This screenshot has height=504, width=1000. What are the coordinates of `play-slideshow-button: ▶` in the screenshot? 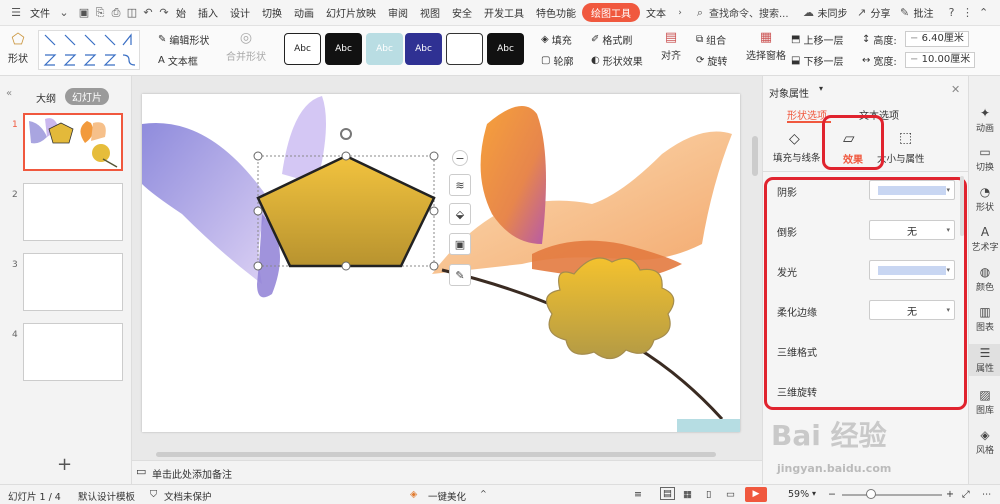 It's located at (756, 494).